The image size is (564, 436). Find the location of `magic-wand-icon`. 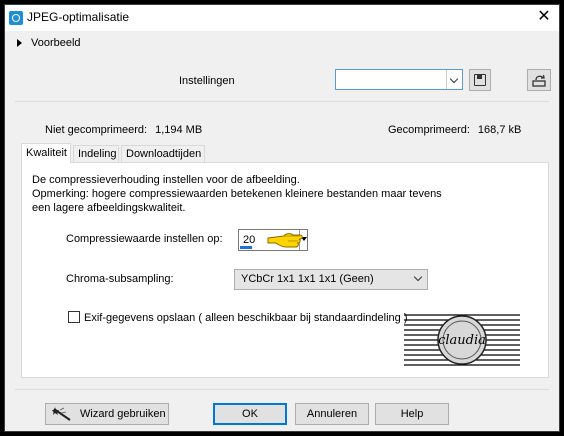

magic-wand-icon is located at coordinates (61, 414).